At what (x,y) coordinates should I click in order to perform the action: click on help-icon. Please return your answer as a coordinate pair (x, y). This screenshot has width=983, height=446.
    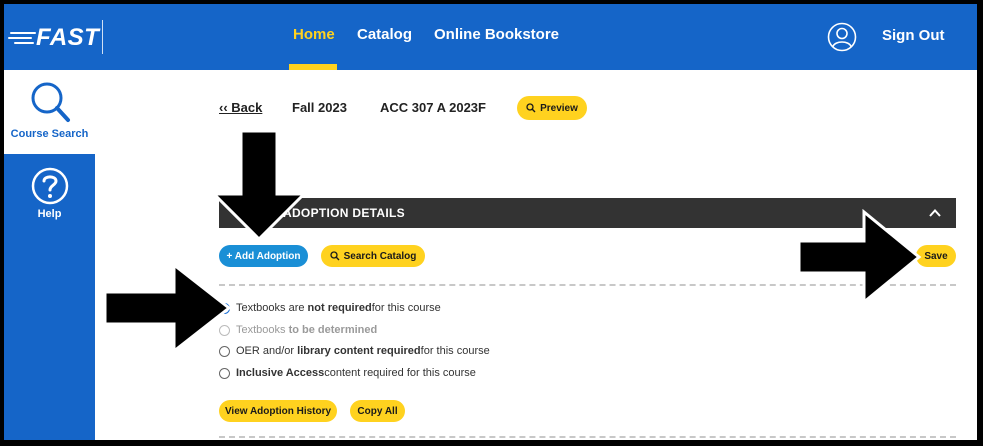
    Looking at the image, I should click on (49, 186).